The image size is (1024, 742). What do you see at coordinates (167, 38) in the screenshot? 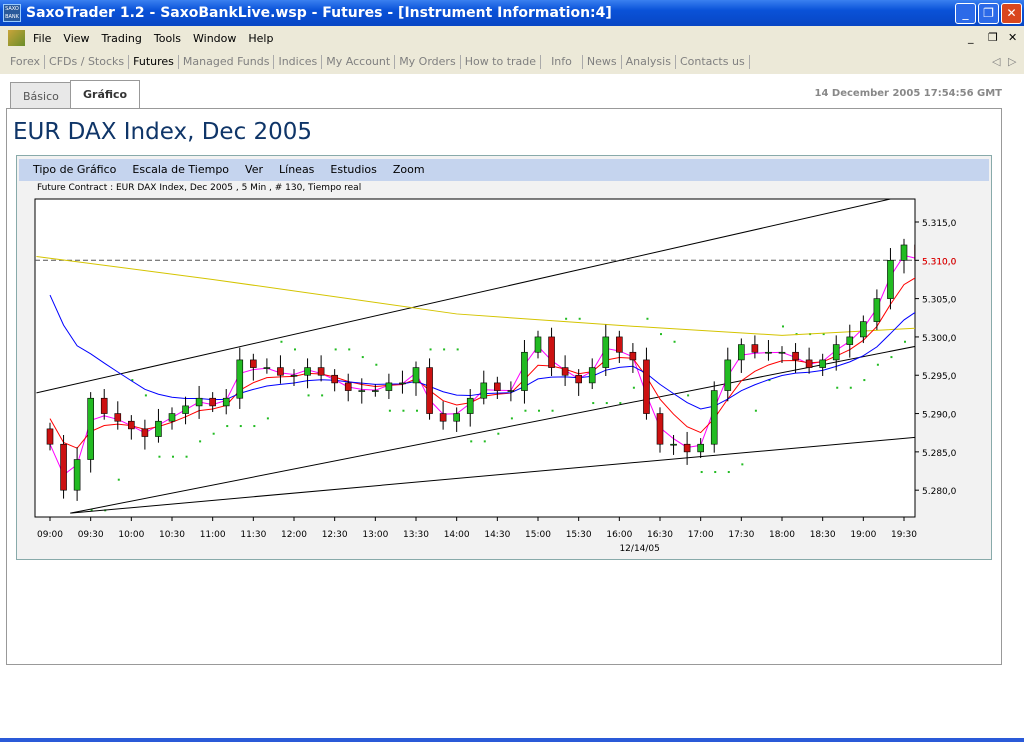
I see `menu-tools: Tools` at bounding box center [167, 38].